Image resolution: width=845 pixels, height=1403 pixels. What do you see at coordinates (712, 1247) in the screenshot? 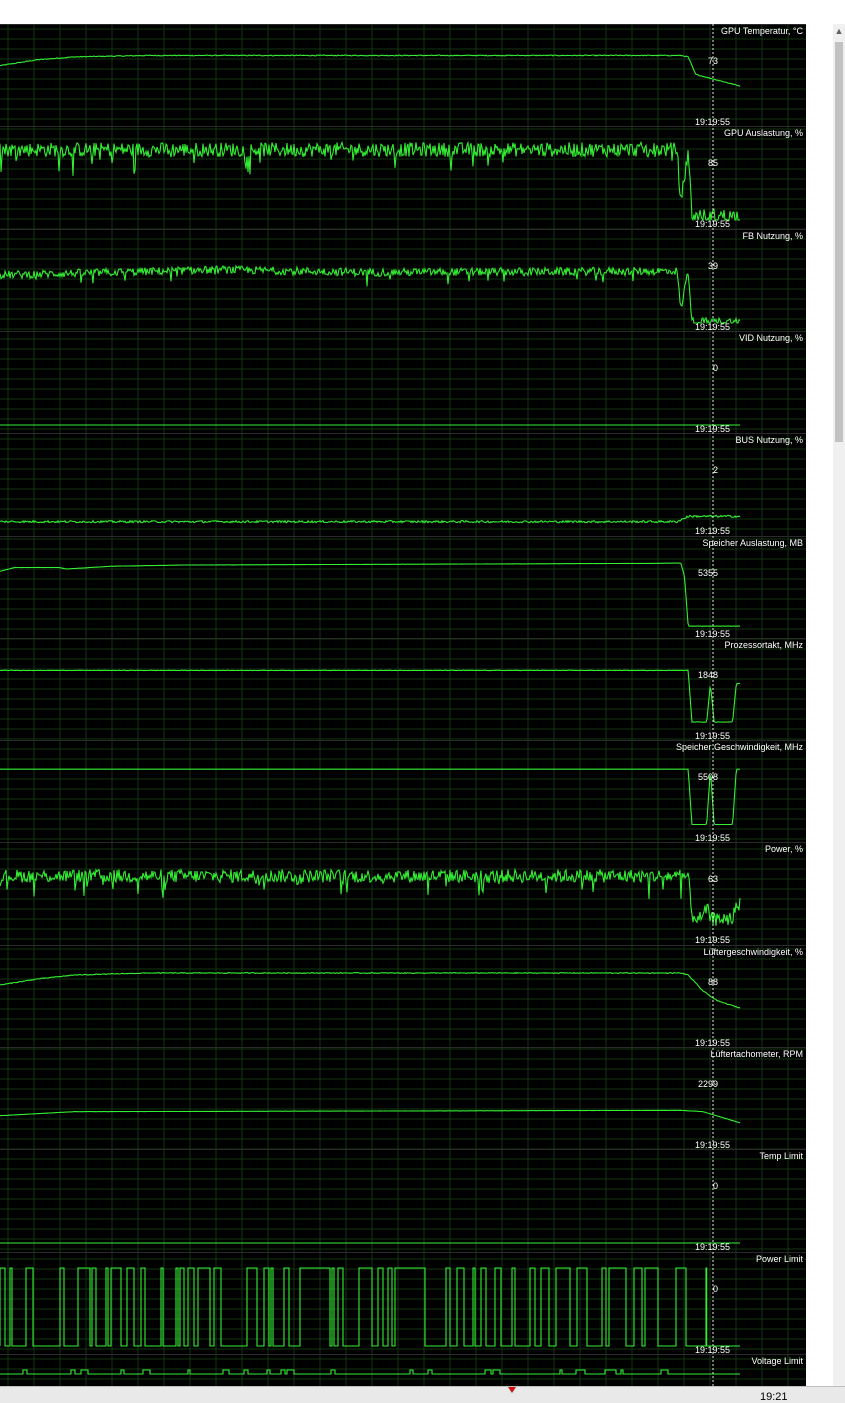
I see `time-label-temp-limit: 19:19:55` at bounding box center [712, 1247].